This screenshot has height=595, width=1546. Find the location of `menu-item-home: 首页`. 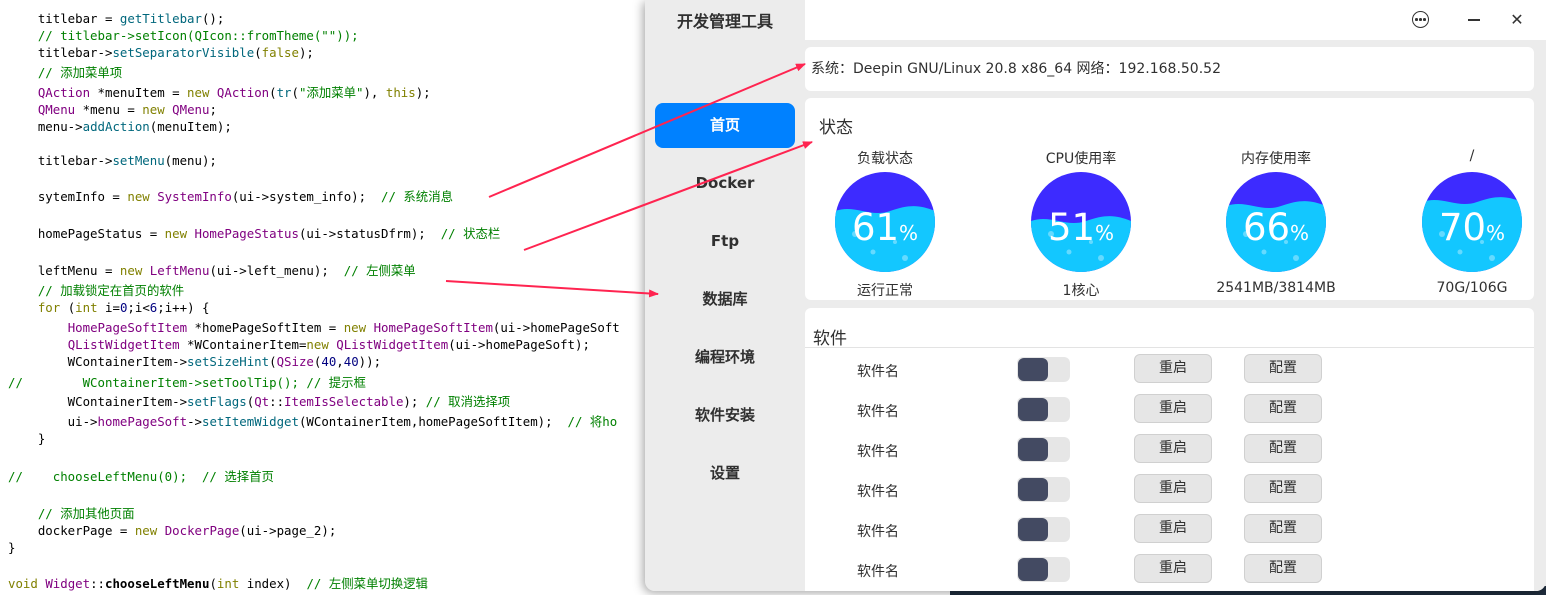

menu-item-home: 首页 is located at coordinates (725, 125).